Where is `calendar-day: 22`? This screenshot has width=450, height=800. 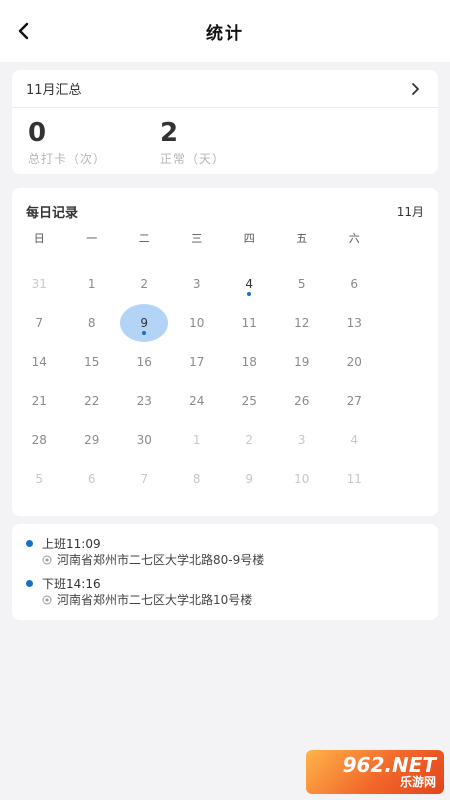
calendar-day: 22 is located at coordinates (92, 400).